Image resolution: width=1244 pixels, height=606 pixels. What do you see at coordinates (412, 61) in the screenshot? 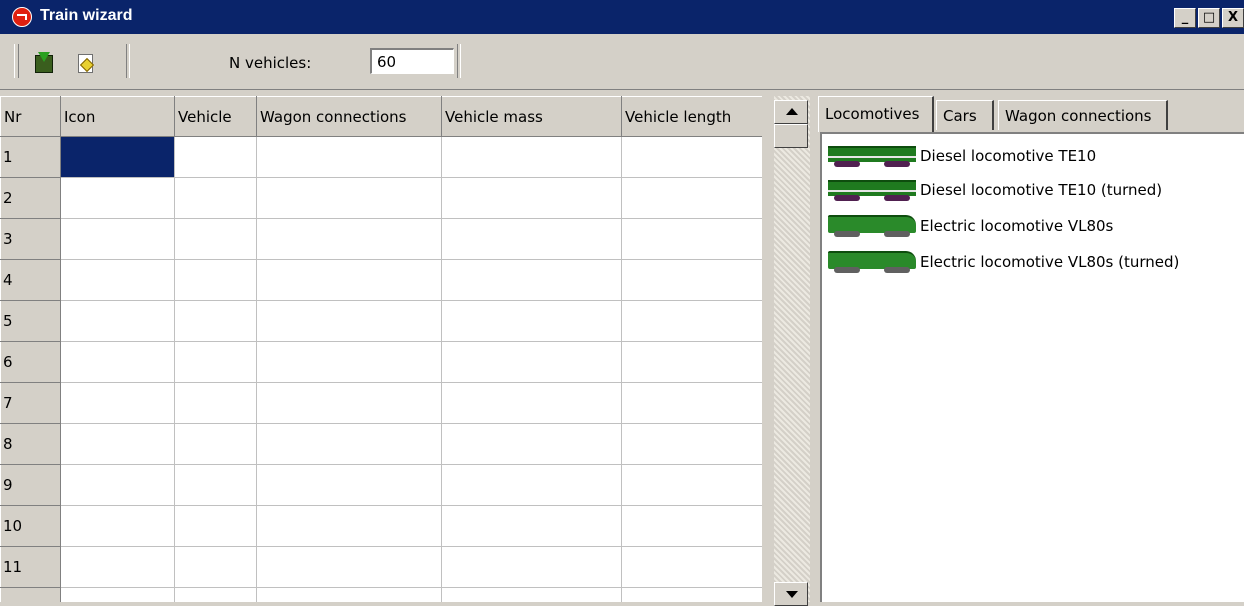
I see `n-vehicles-input` at bounding box center [412, 61].